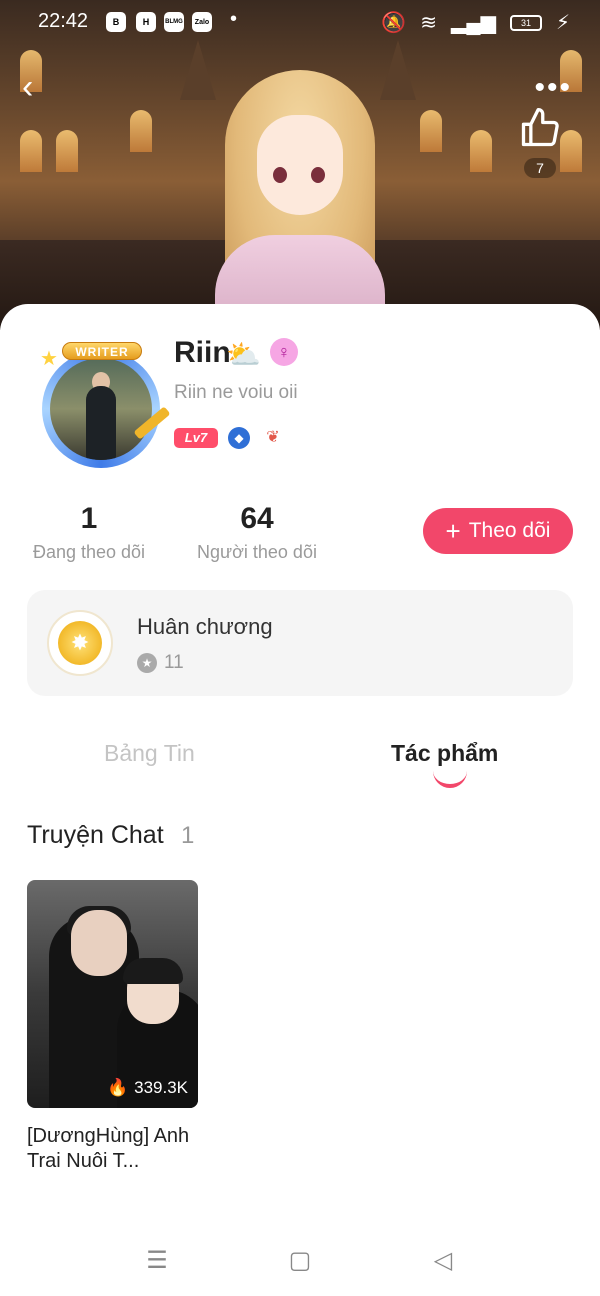 This screenshot has width=600, height=1296. I want to click on views-count: 339.3K, so click(161, 1087).